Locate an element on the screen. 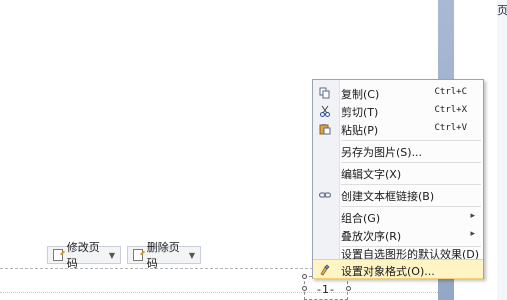 The image size is (507, 300). menu-item-cut-label: 剪切(T) is located at coordinates (360, 112).